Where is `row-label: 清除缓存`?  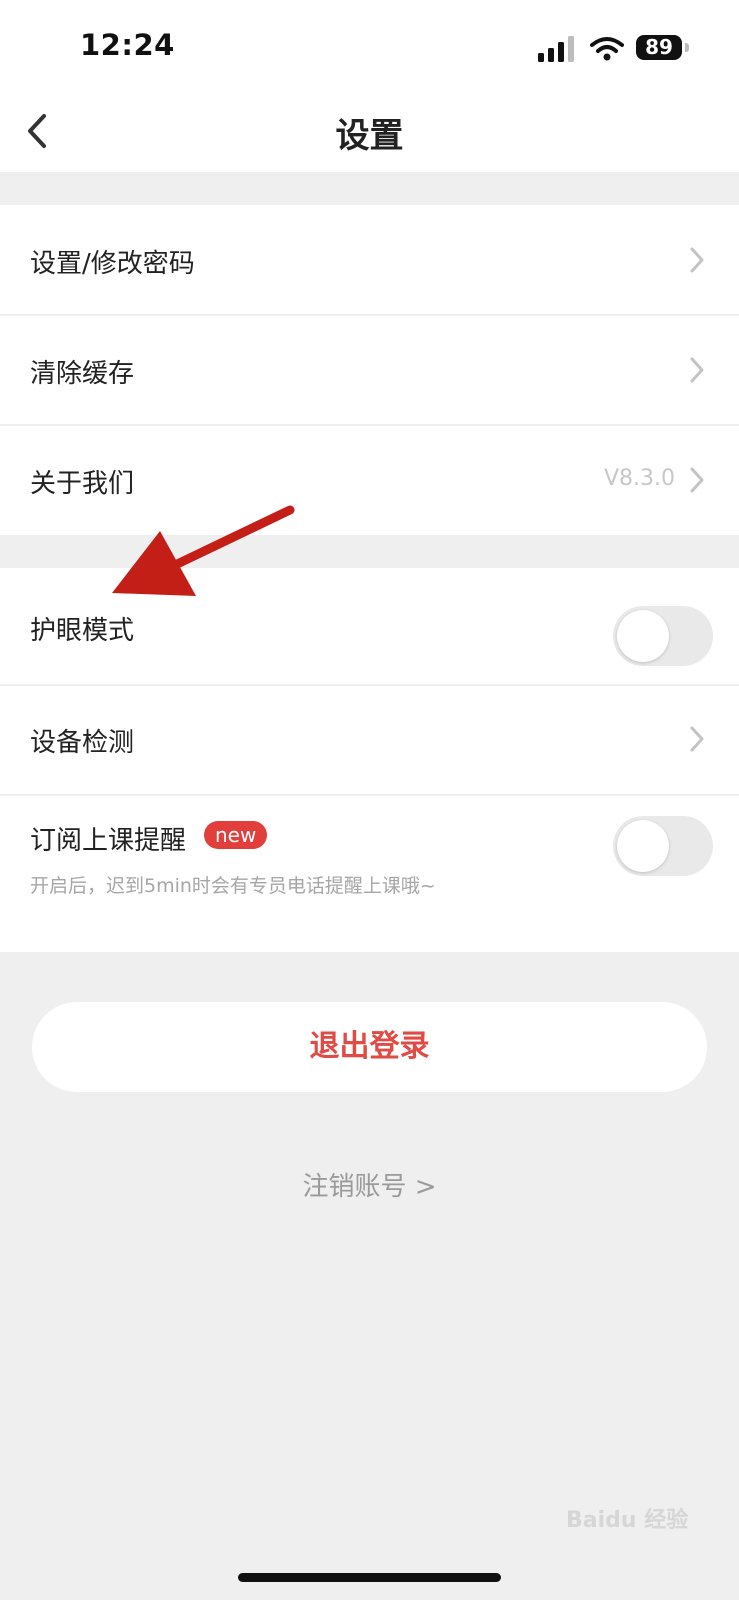 row-label: 清除缓存 is located at coordinates (82, 374).